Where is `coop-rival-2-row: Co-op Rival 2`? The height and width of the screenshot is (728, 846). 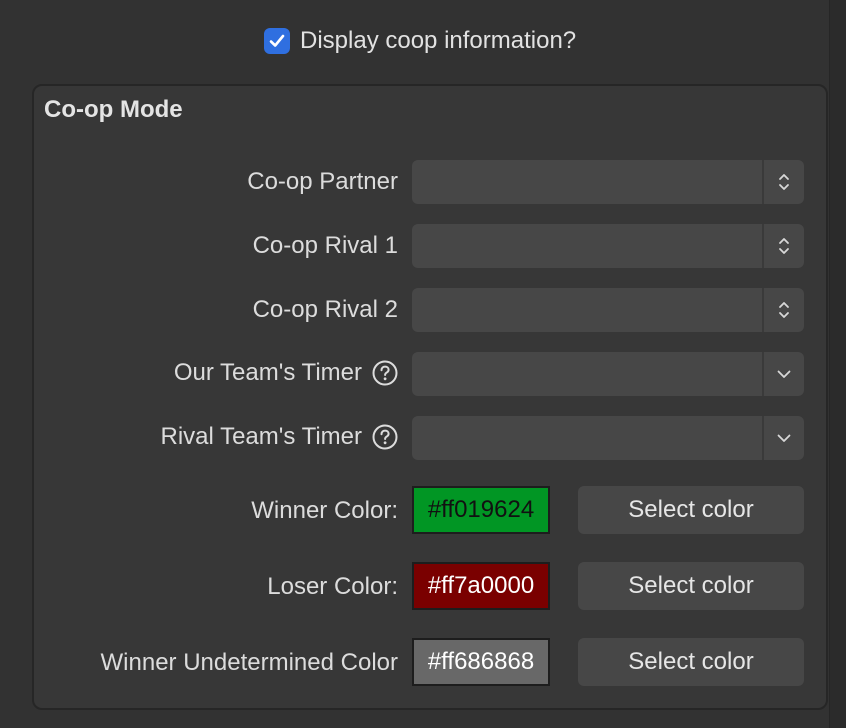 coop-rival-2-row: Co-op Rival 2 is located at coordinates (432, 310).